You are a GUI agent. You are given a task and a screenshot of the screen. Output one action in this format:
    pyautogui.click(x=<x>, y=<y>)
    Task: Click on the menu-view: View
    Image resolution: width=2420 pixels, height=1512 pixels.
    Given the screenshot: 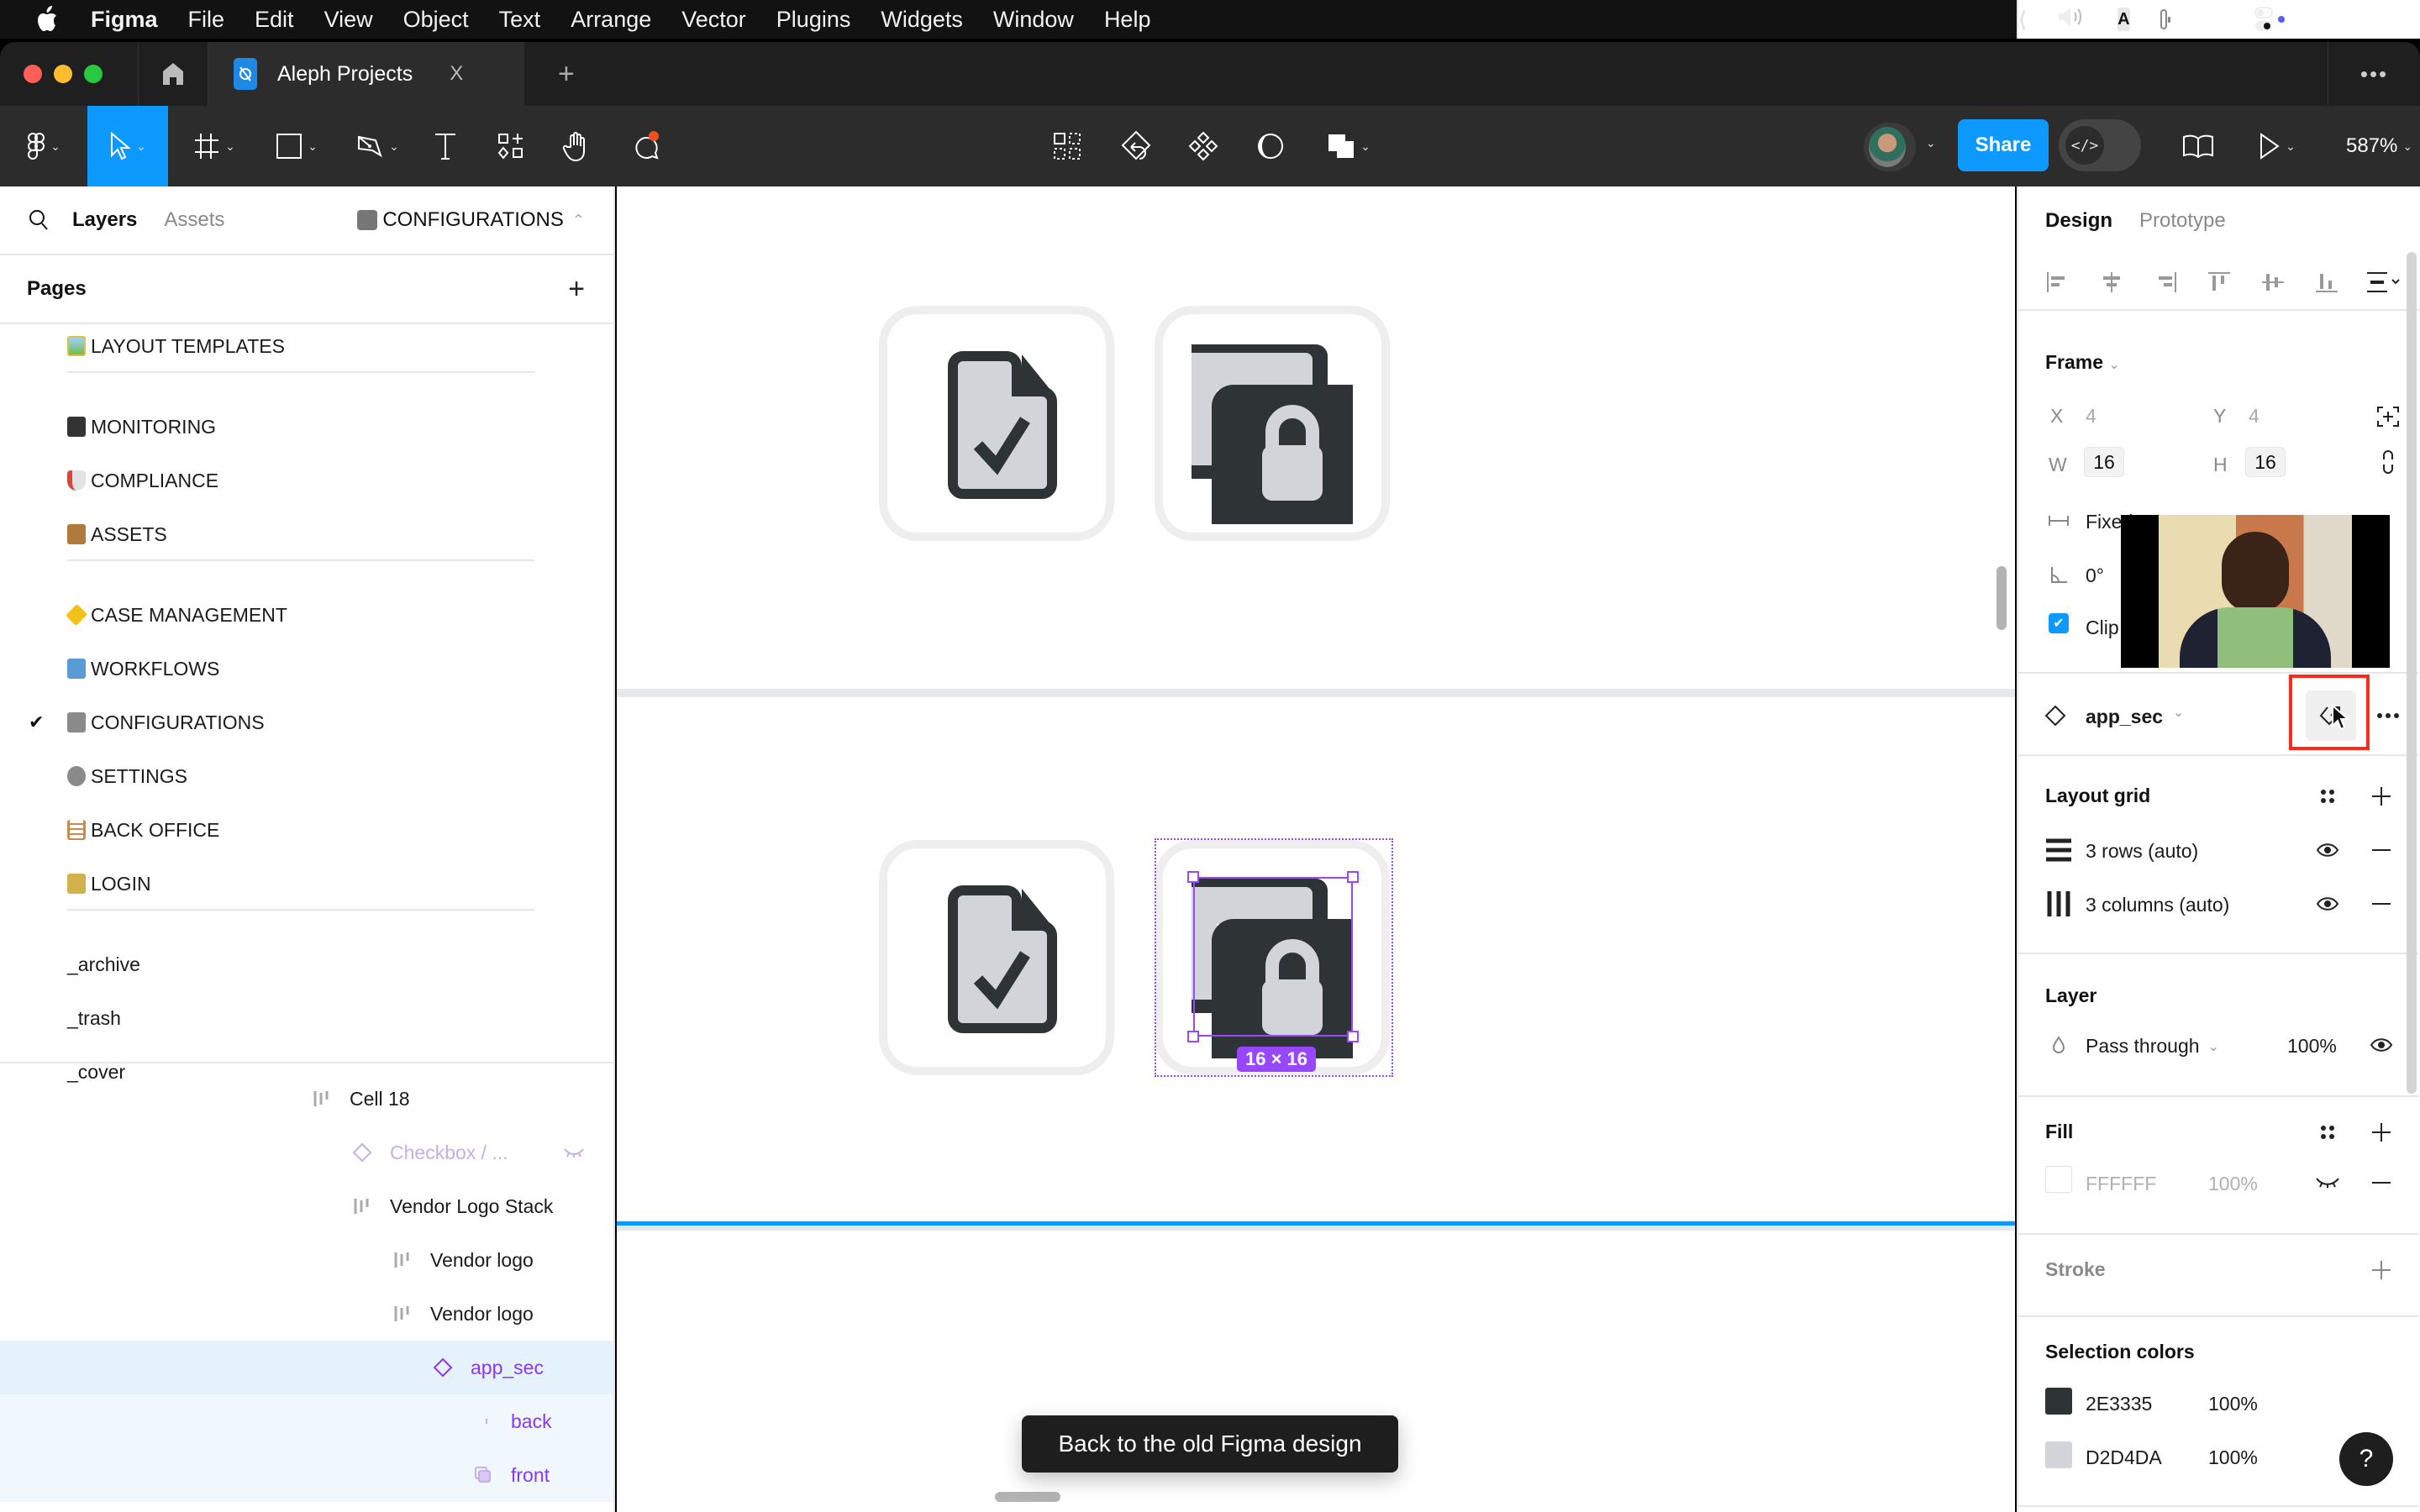 What is the action you would take?
    pyautogui.click(x=348, y=20)
    